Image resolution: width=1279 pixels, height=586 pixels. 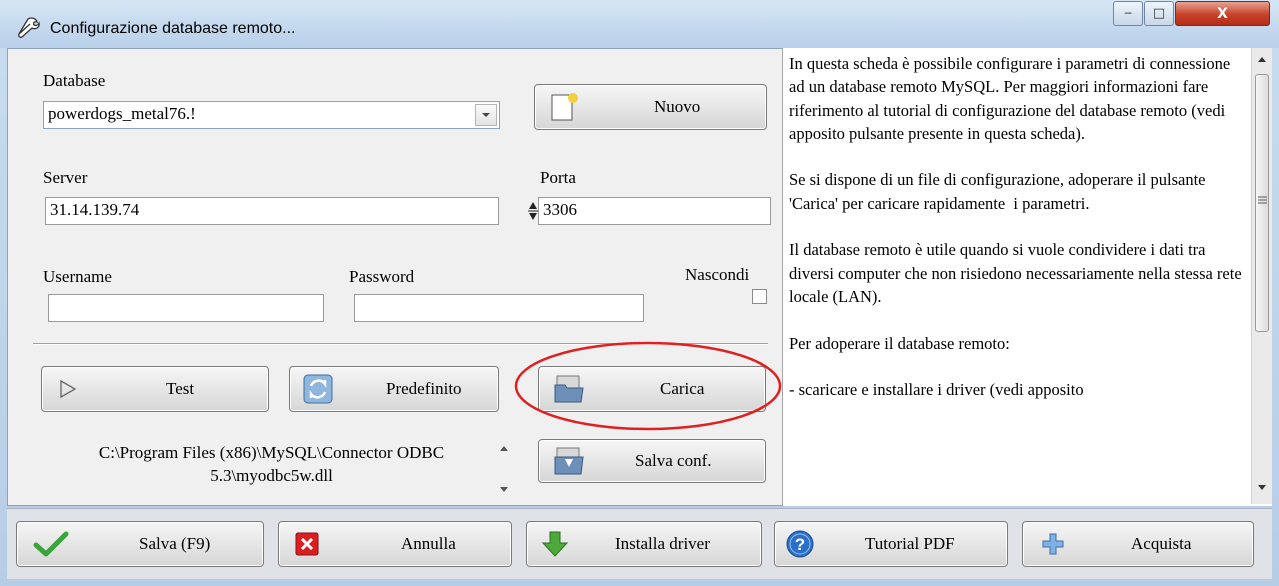 What do you see at coordinates (95, 209) in the screenshot?
I see `server-value: 31.14.139.74` at bounding box center [95, 209].